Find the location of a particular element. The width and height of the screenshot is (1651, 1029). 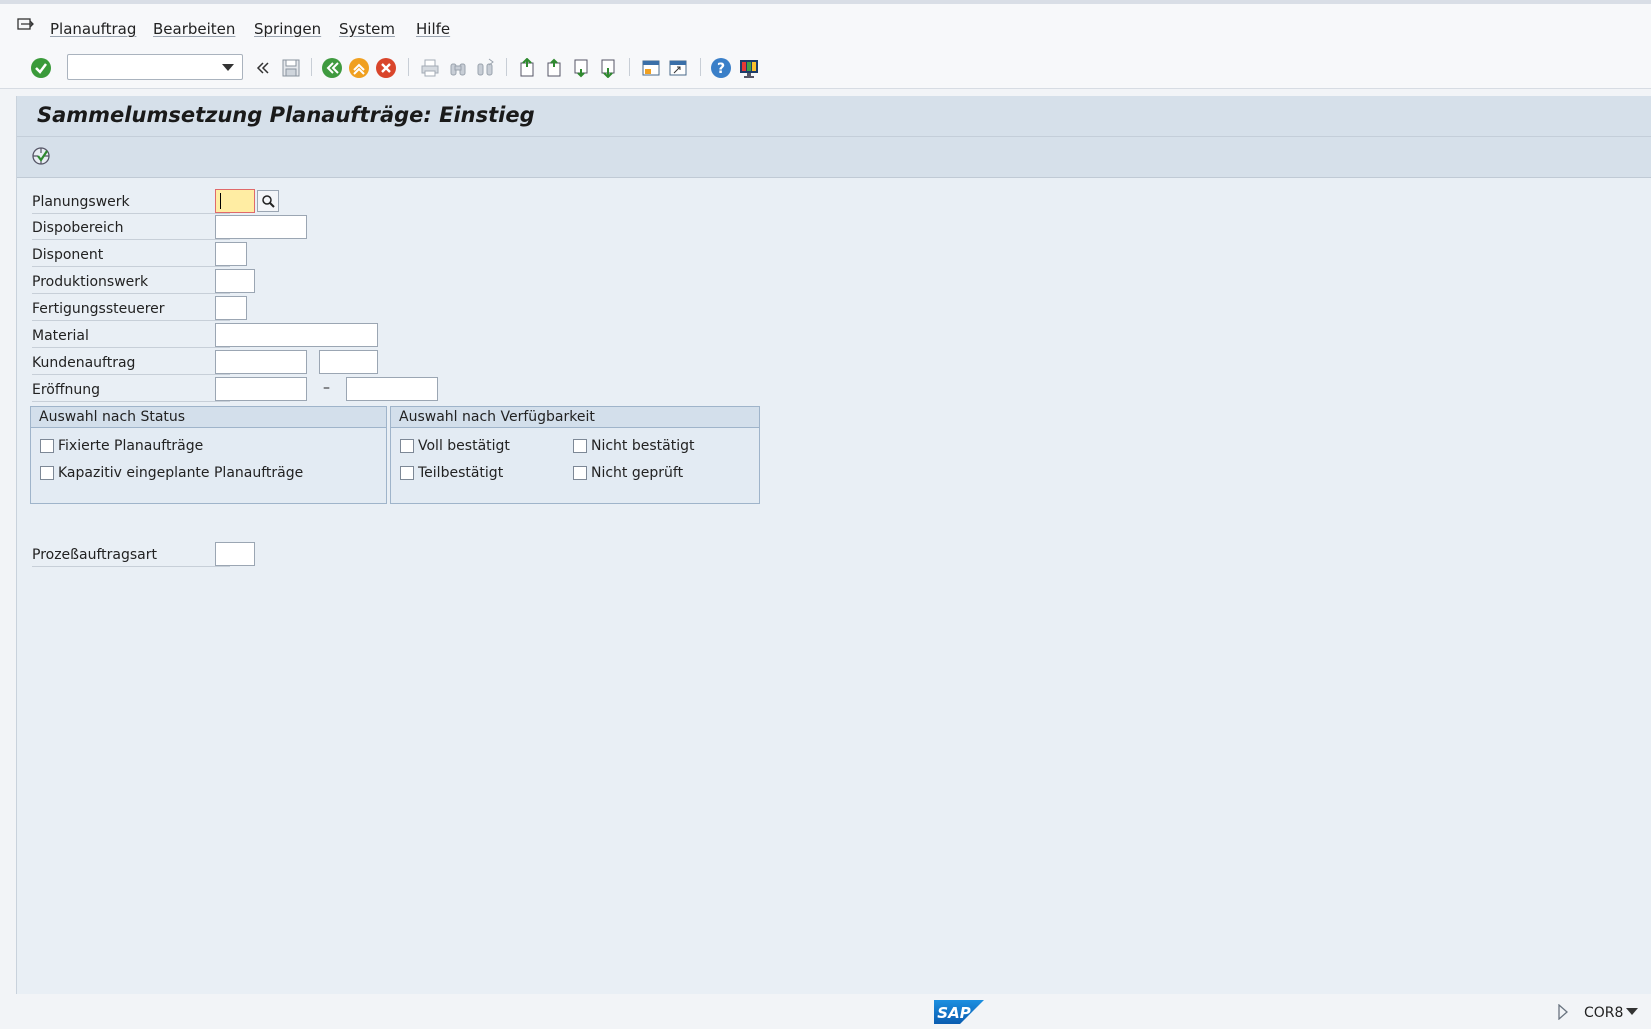

checkbox-kapazitiv-eingeplante: Kapazitiv eingeplante Planaufträge is located at coordinates (171, 473).